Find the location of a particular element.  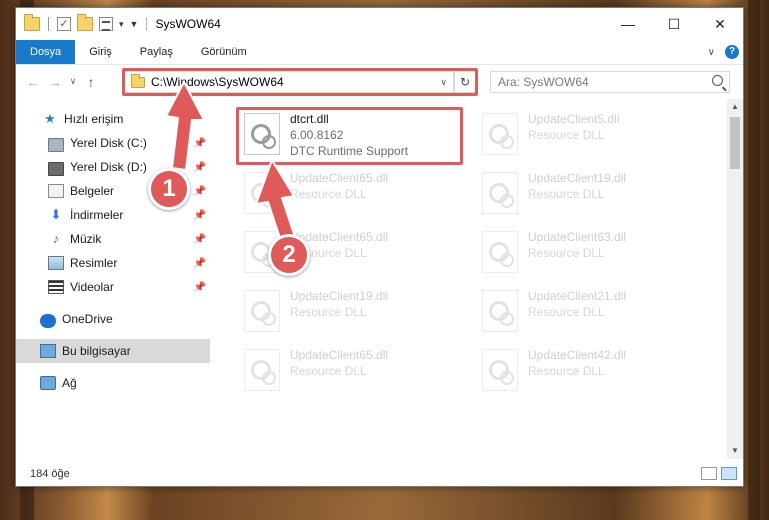

annotation-badge-1: 1 is located at coordinates (169, 189).